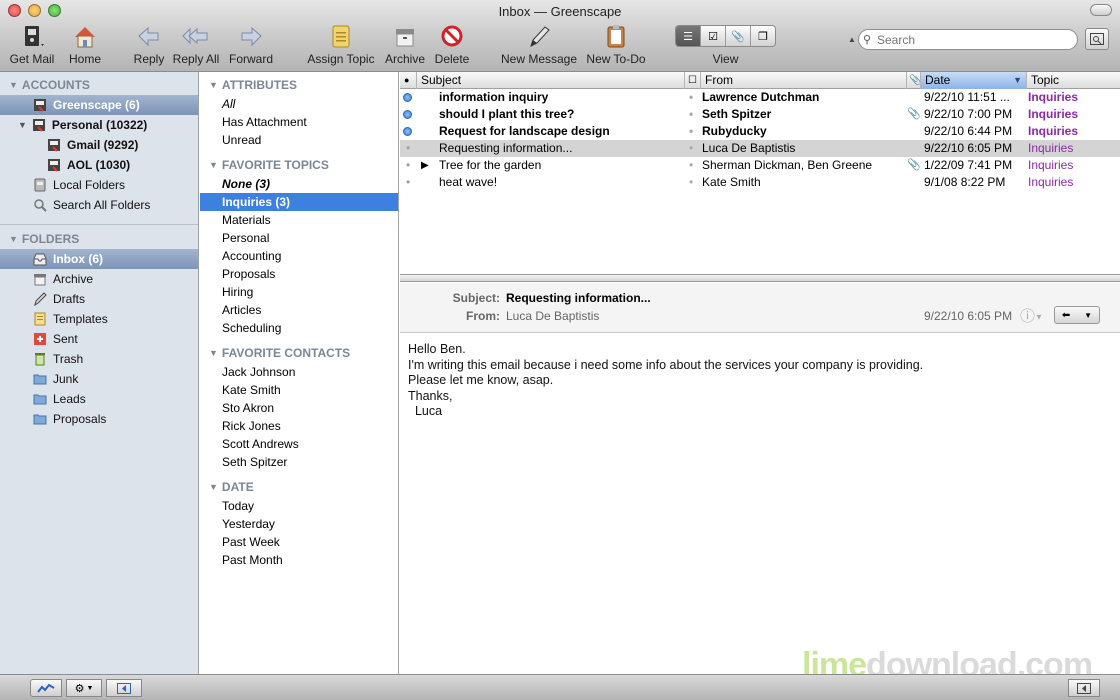 Image resolution: width=1120 pixels, height=700 pixels. Describe the element at coordinates (550, 80) in the screenshot. I see `subject-column-header: Subject` at that location.